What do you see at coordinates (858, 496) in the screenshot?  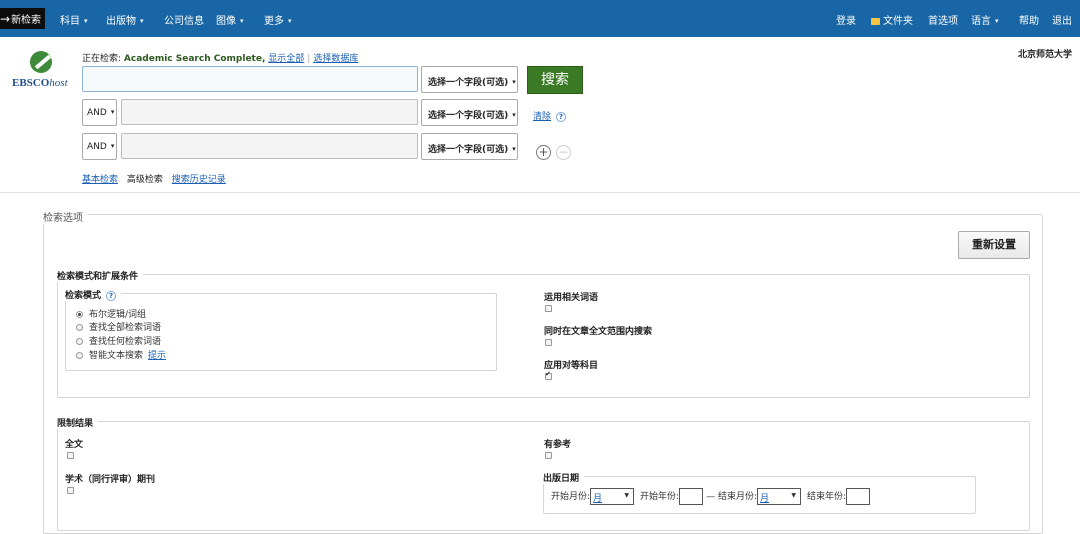 I see `end-year-input` at bounding box center [858, 496].